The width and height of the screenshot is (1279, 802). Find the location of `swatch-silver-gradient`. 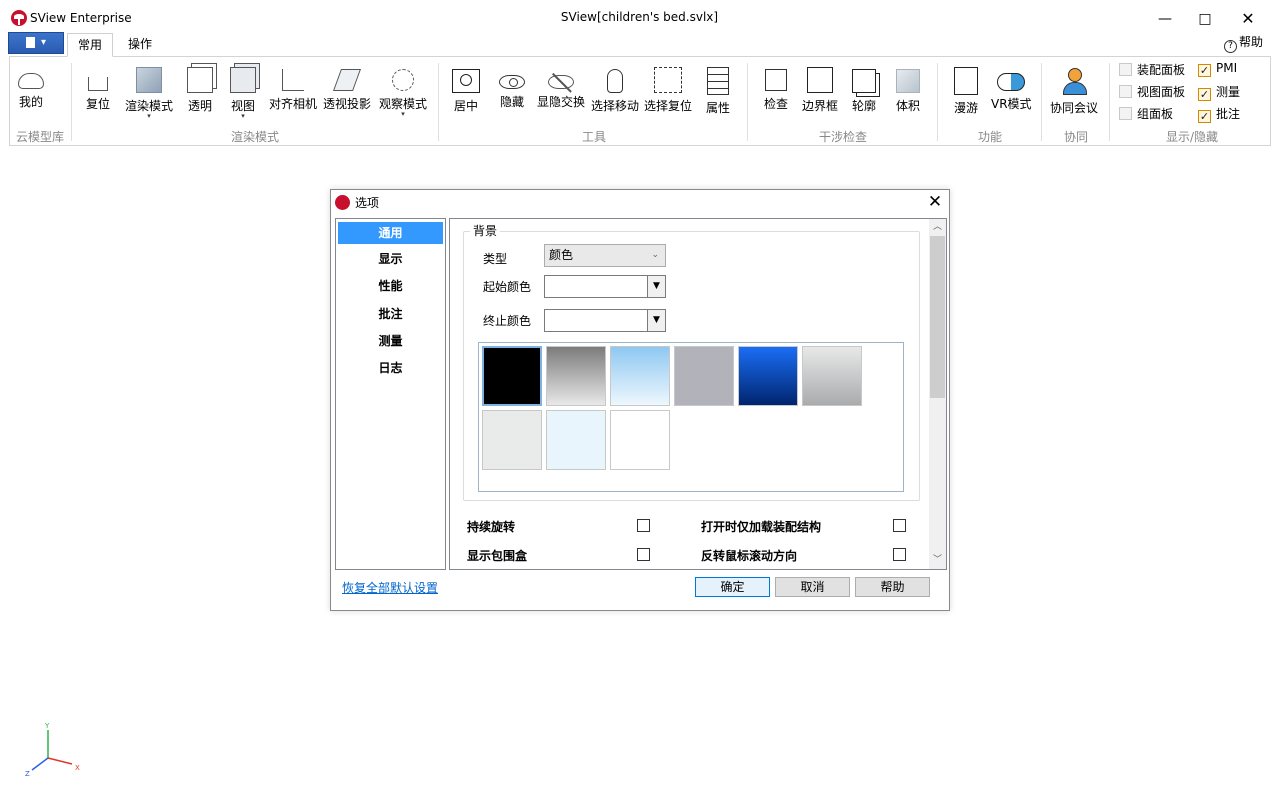

swatch-silver-gradient is located at coordinates (832, 376).